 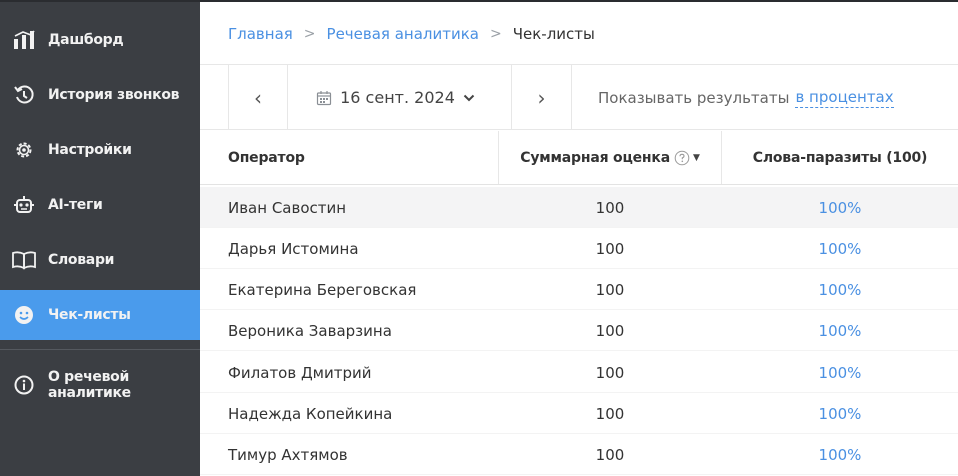 I want to click on robot-icon, so click(x=24, y=205).